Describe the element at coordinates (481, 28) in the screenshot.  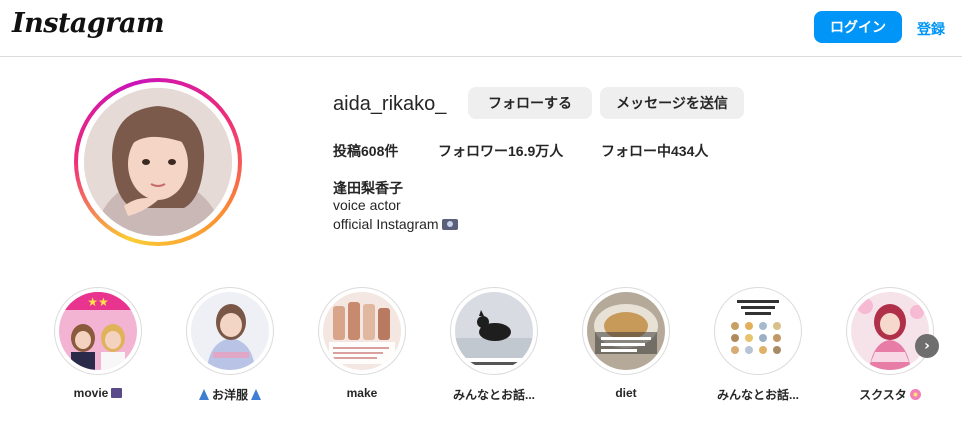
I see `top-bar: Instagram ログイン 登録` at that location.